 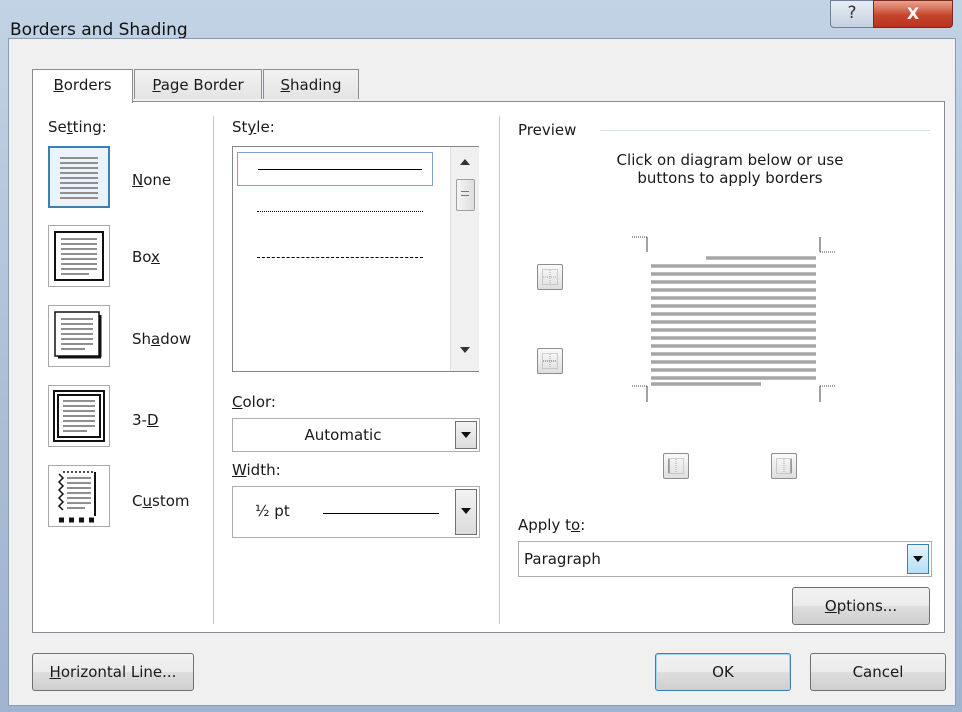 What do you see at coordinates (146, 257) in the screenshot?
I see `setting-box-label: Box` at bounding box center [146, 257].